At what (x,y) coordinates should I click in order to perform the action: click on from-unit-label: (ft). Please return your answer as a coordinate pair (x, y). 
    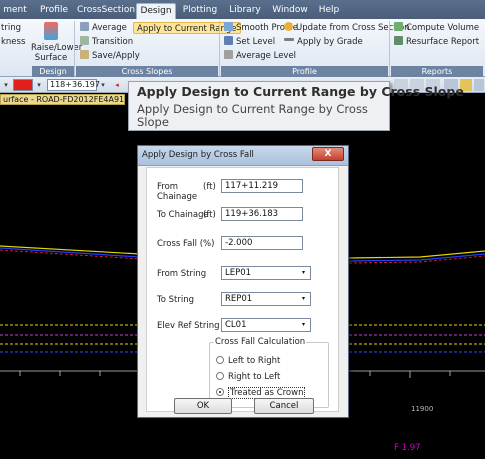
    Looking at the image, I should click on (209, 187).